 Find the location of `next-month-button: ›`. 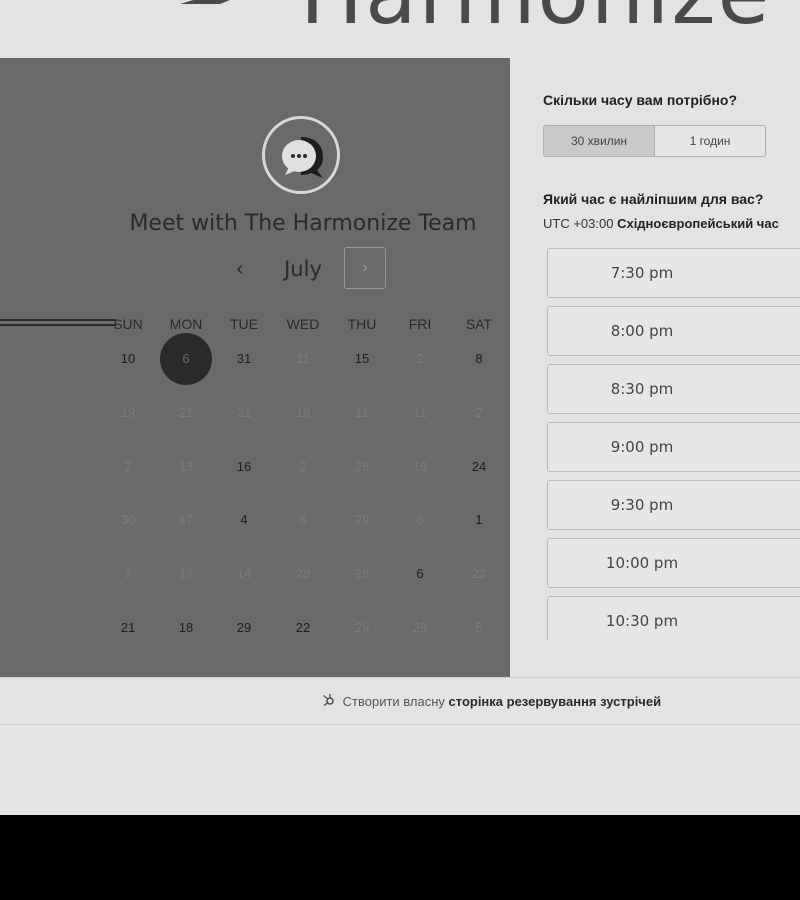

next-month-button: › is located at coordinates (365, 268).